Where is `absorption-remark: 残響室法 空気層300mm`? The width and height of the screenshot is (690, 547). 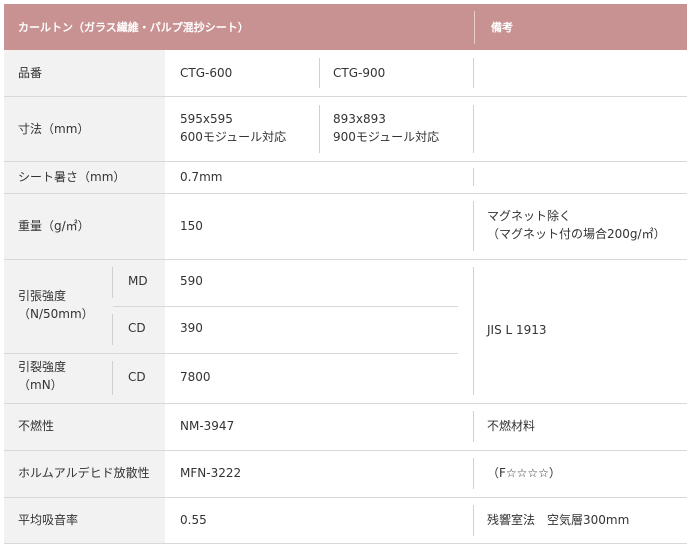 absorption-remark: 残響室法 空気層300mm is located at coordinates (558, 520).